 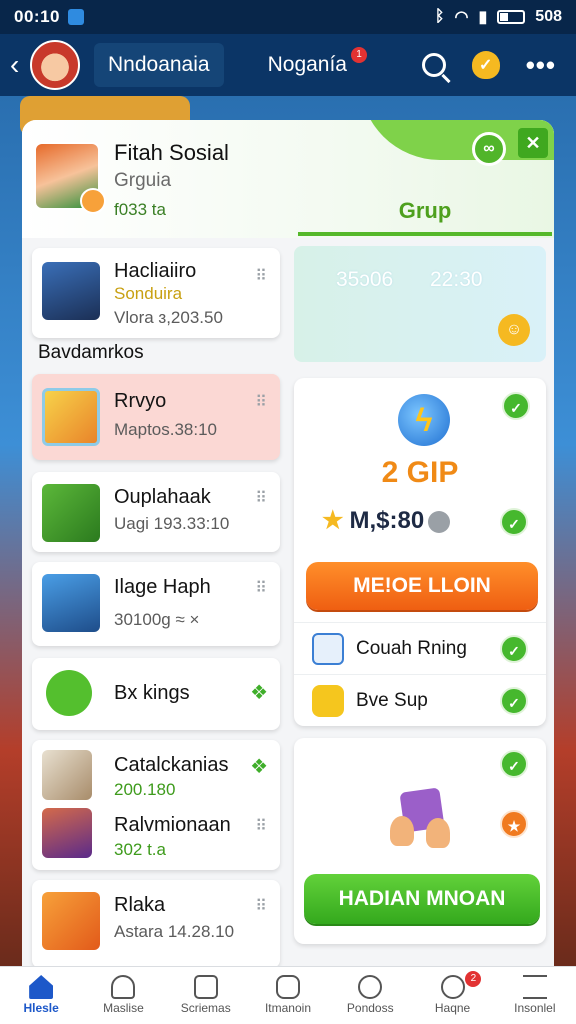 I want to click on tab-secondary-label: Noganía, so click(x=307, y=64).